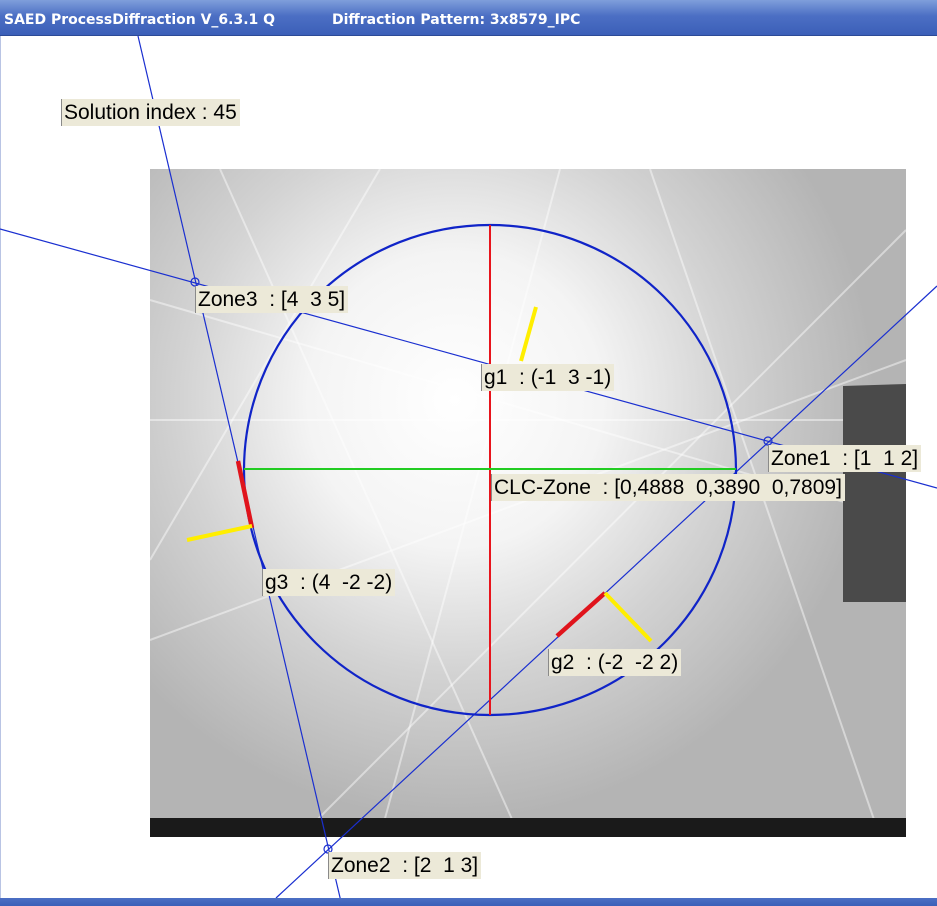  Describe the element at coordinates (548, 377) in the screenshot. I see `g1-label: g1 : (-1 3 -1)` at that location.